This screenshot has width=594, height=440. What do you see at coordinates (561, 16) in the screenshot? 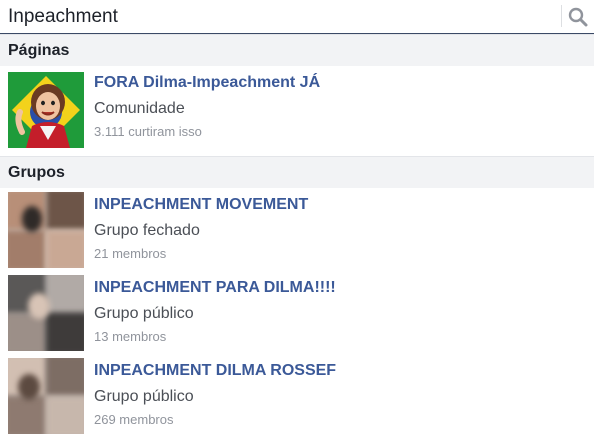
I see `search-divider` at bounding box center [561, 16].